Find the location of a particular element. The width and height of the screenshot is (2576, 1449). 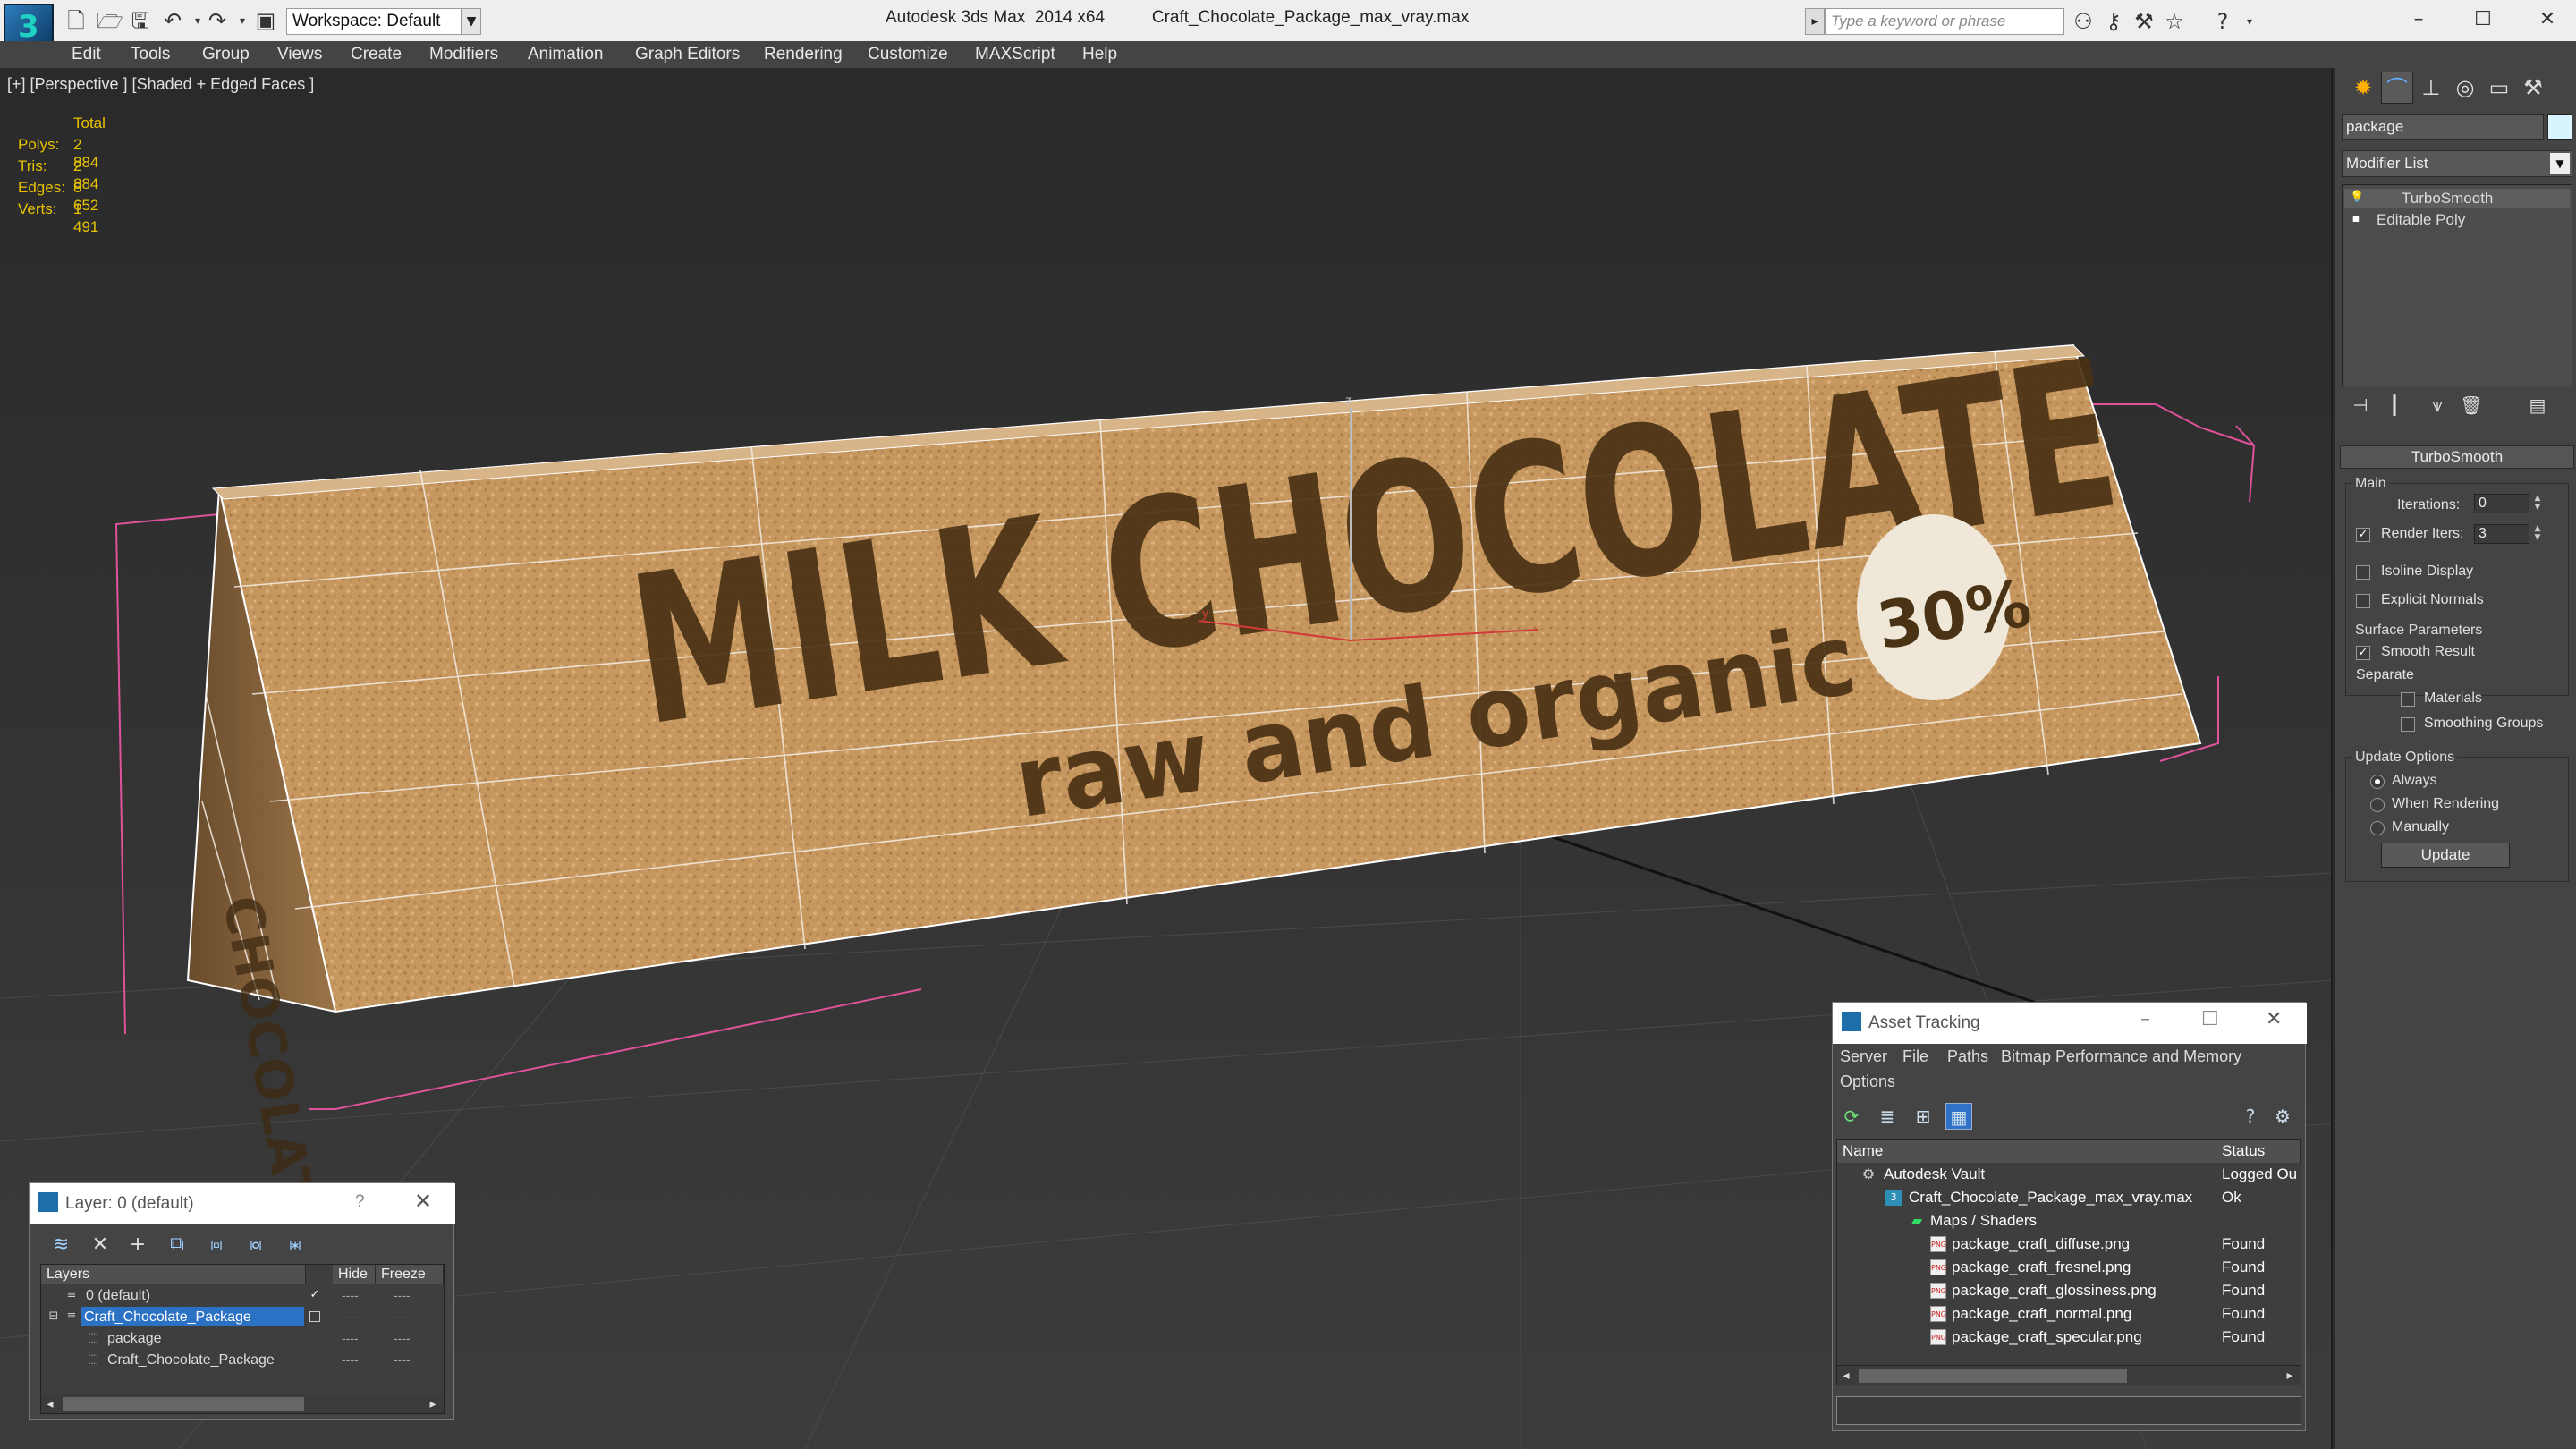

layer-horizontal-scrollbar: ◂ ▸ is located at coordinates (242, 1403).